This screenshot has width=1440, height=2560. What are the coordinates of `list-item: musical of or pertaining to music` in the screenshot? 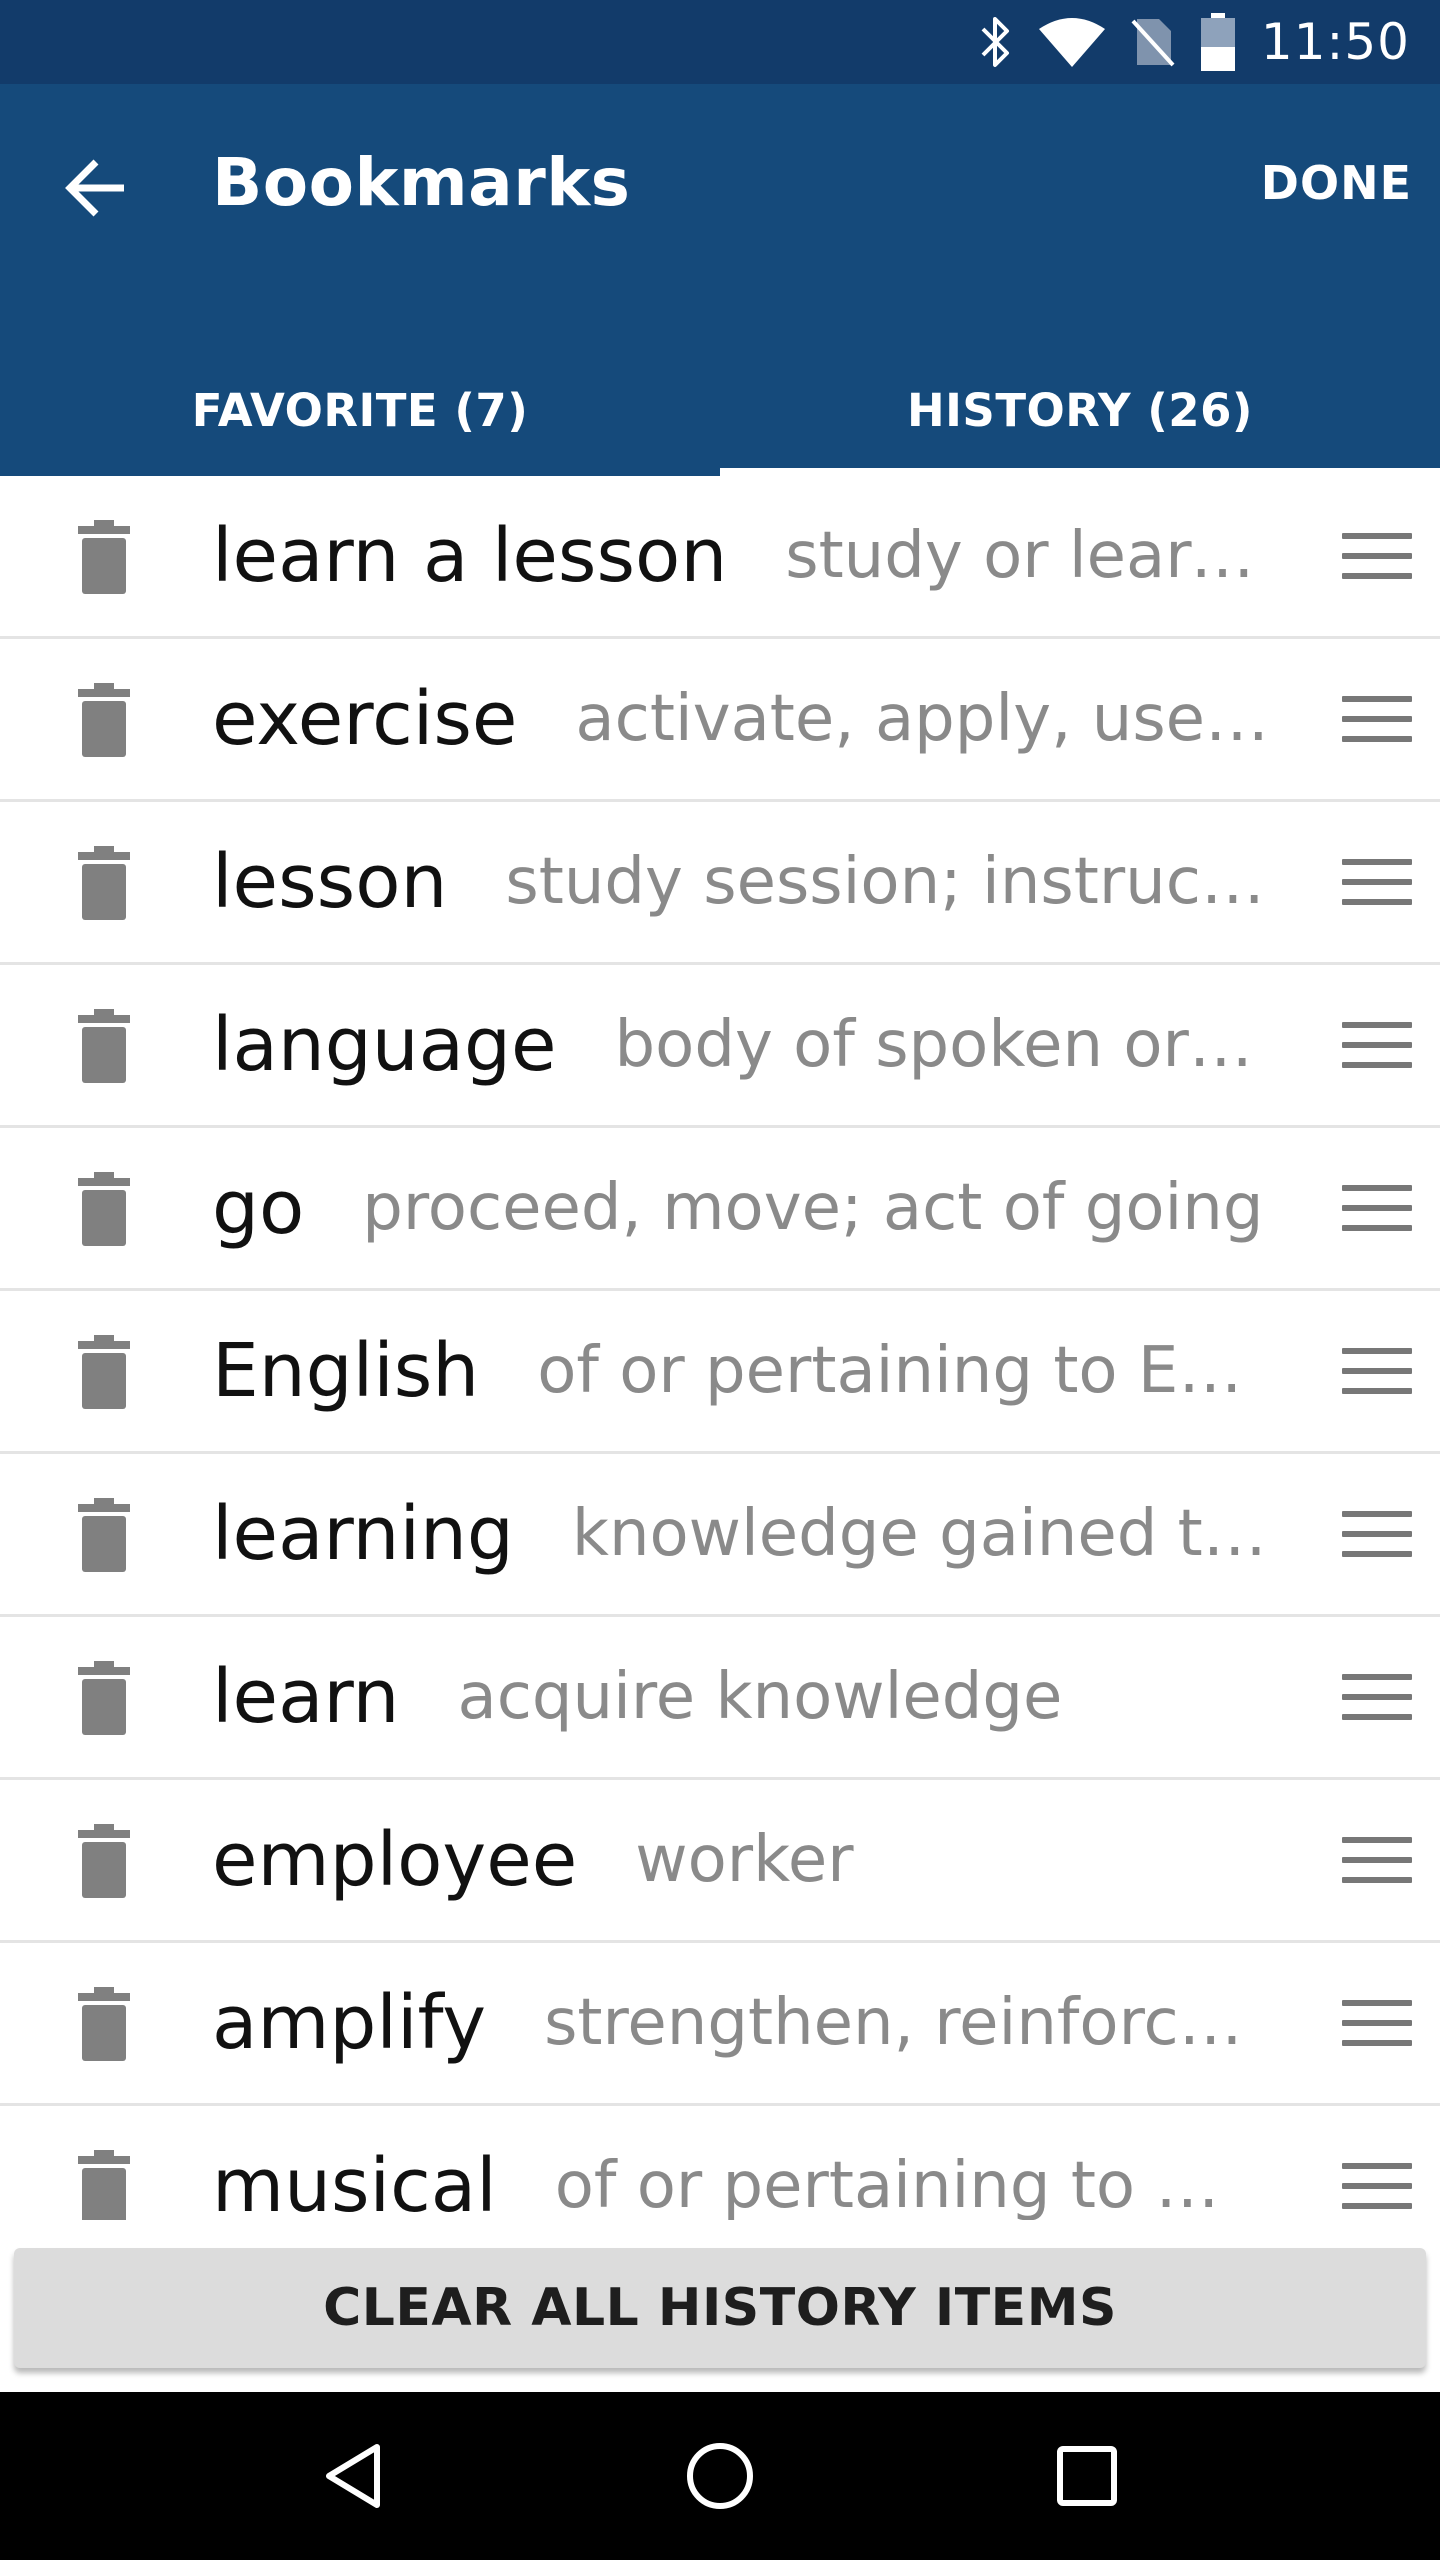 It's located at (720, 2163).